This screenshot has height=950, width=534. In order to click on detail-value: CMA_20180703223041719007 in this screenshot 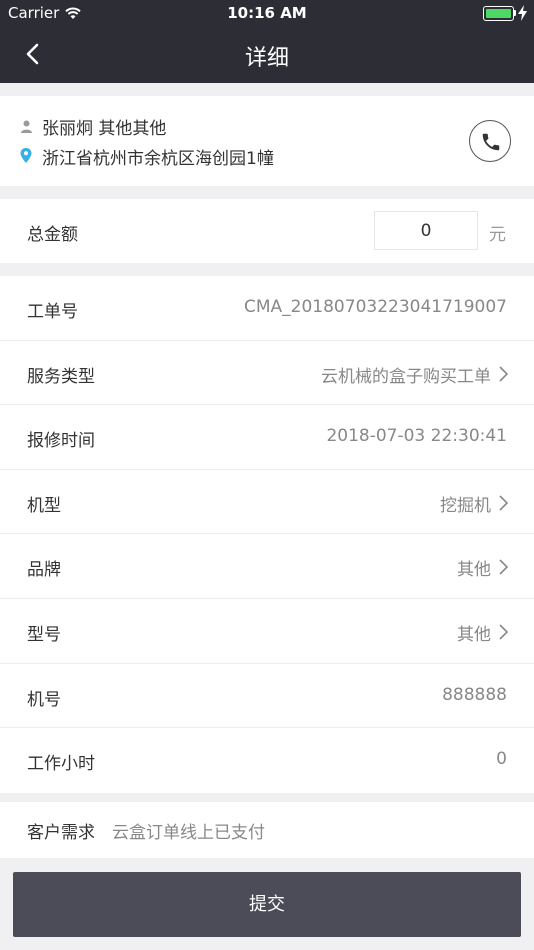, I will do `click(375, 307)`.